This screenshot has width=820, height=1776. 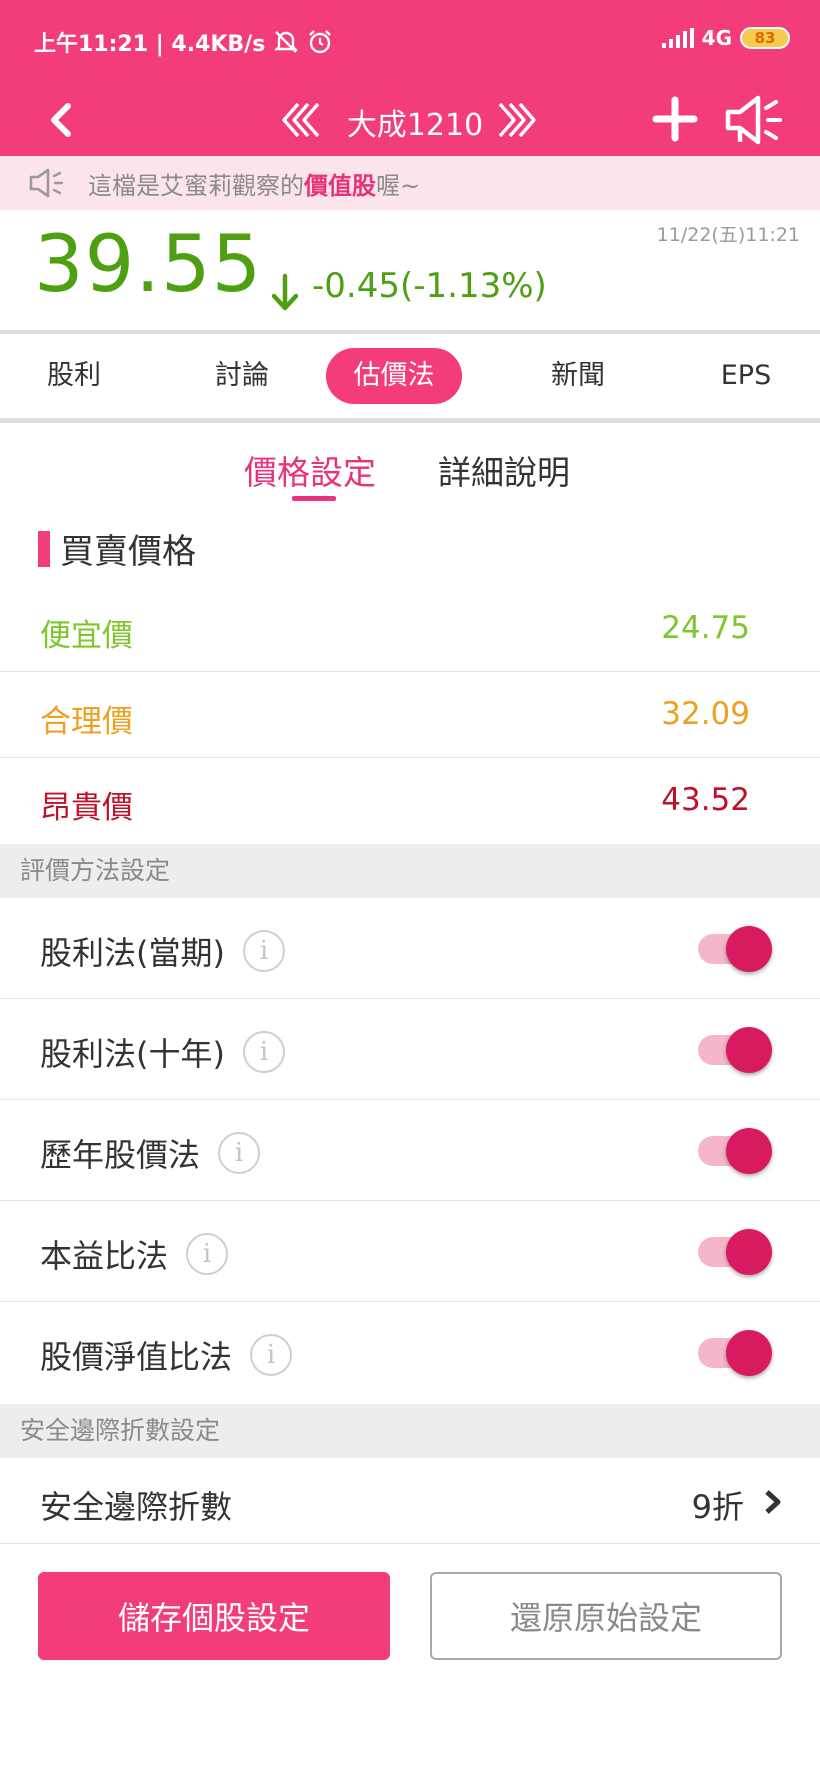 I want to click on method-section-header: 評價方法設定, so click(x=410, y=871).